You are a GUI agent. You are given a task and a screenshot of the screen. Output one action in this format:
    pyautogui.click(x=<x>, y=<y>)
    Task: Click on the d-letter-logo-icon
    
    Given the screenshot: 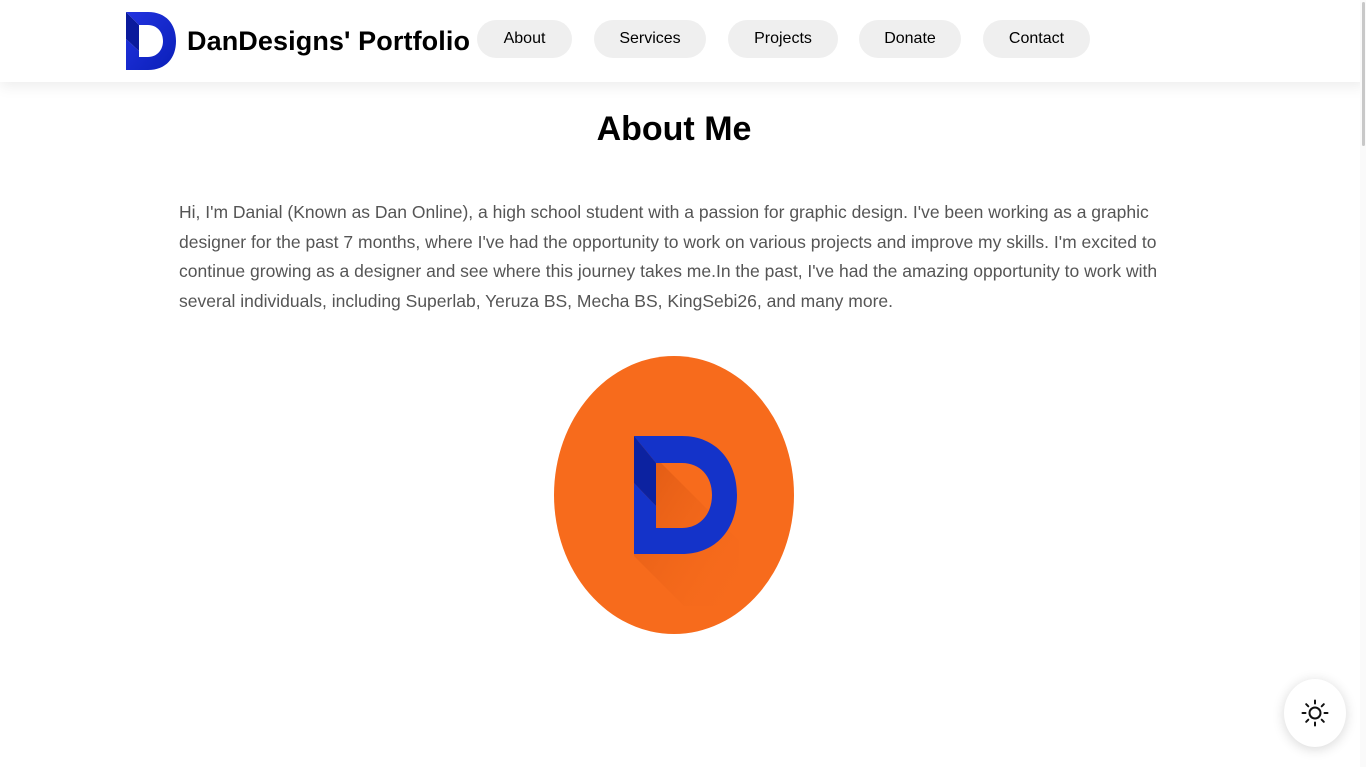 What is the action you would take?
    pyautogui.click(x=151, y=41)
    